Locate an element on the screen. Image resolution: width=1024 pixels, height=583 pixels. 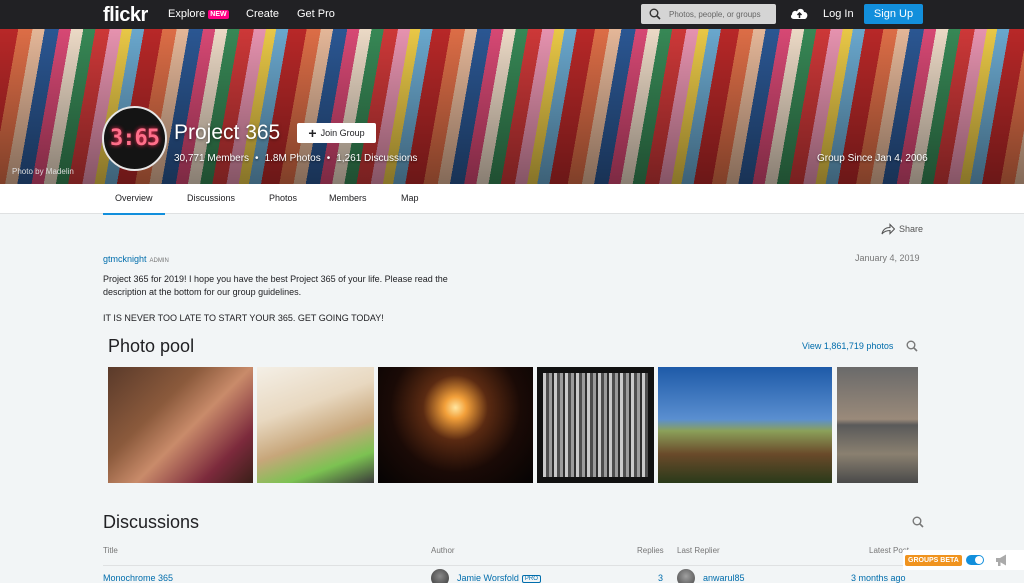
beta-toggle is located at coordinates (974, 560).